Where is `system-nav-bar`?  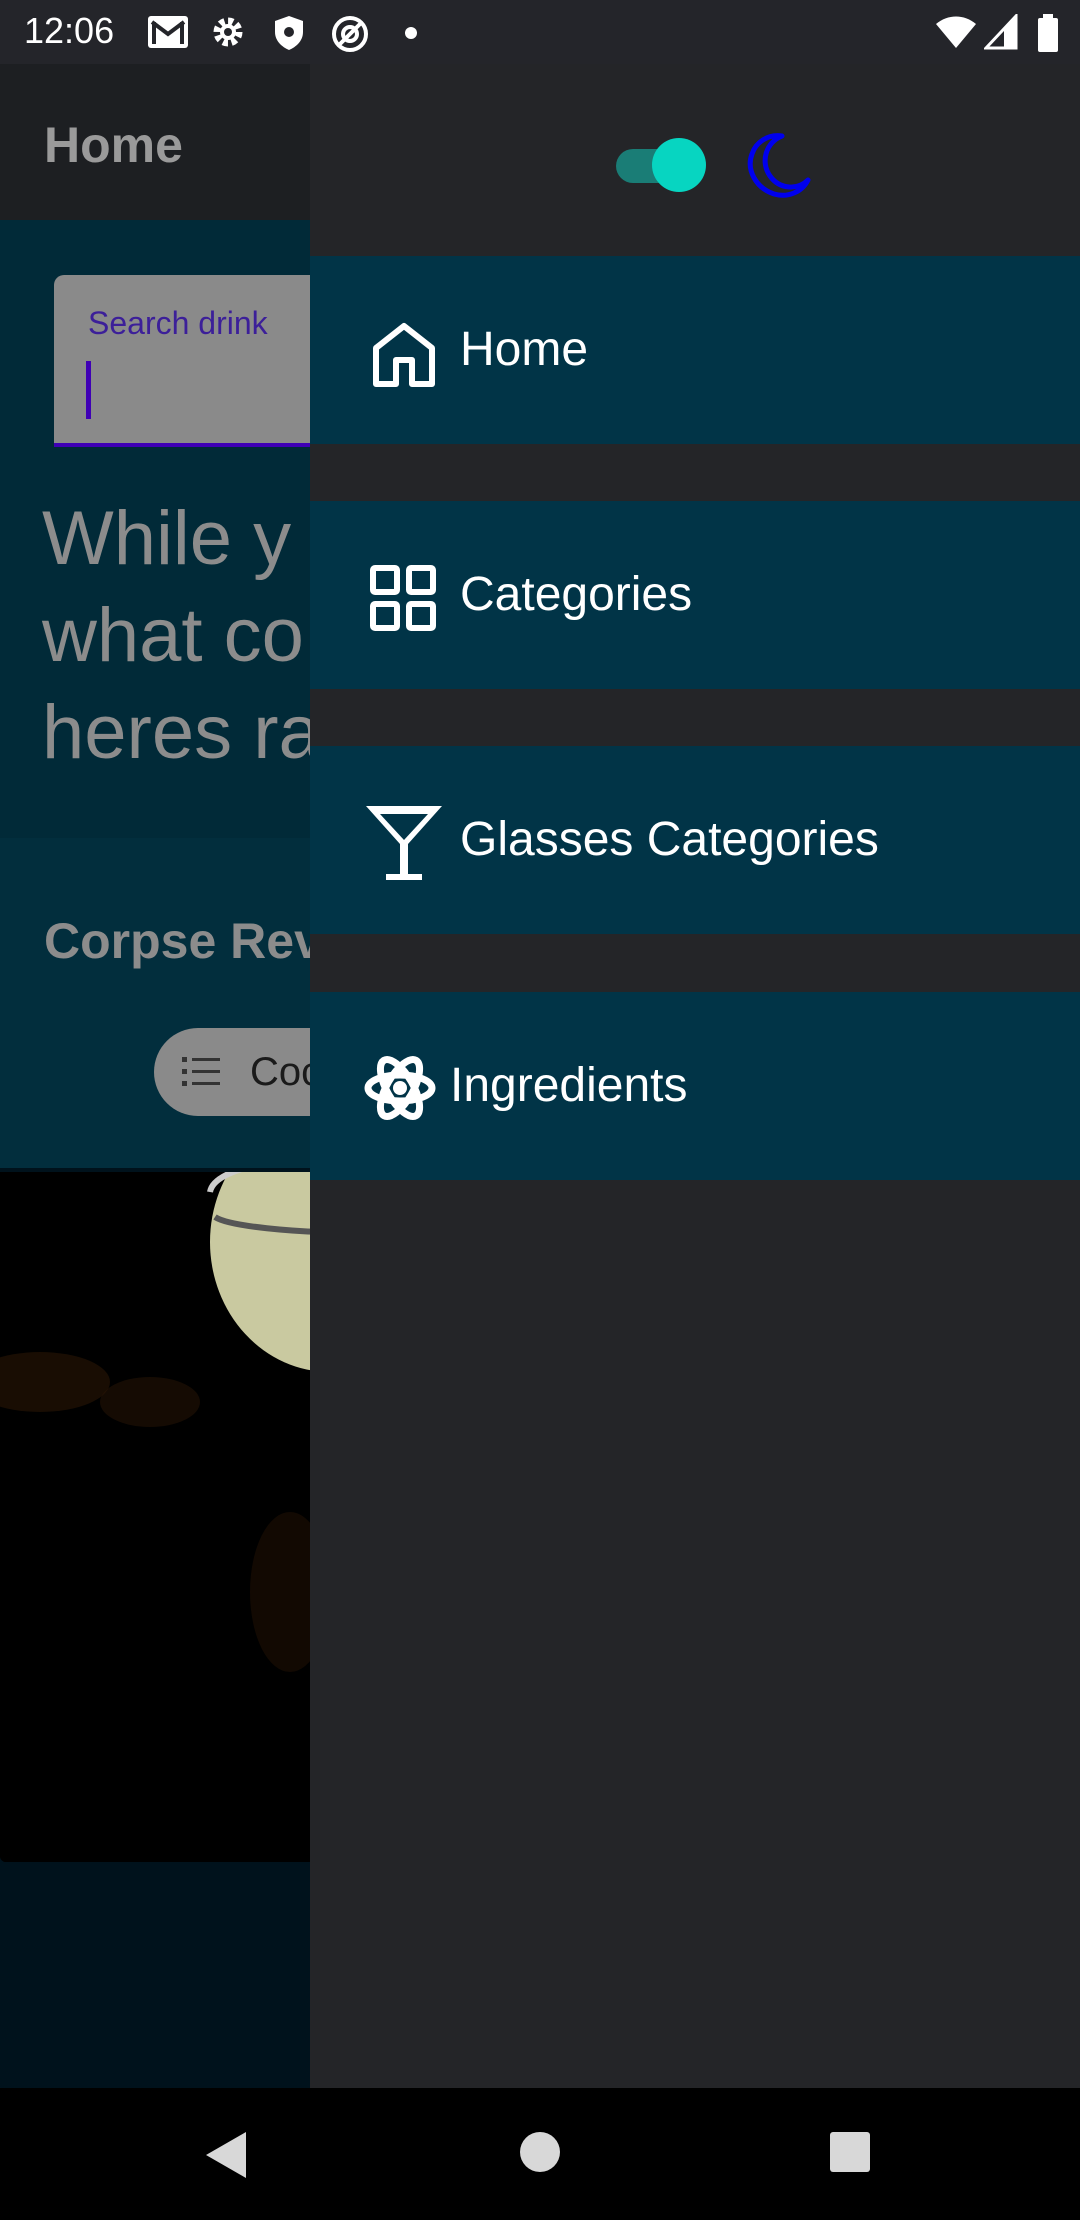
system-nav-bar is located at coordinates (540, 2154).